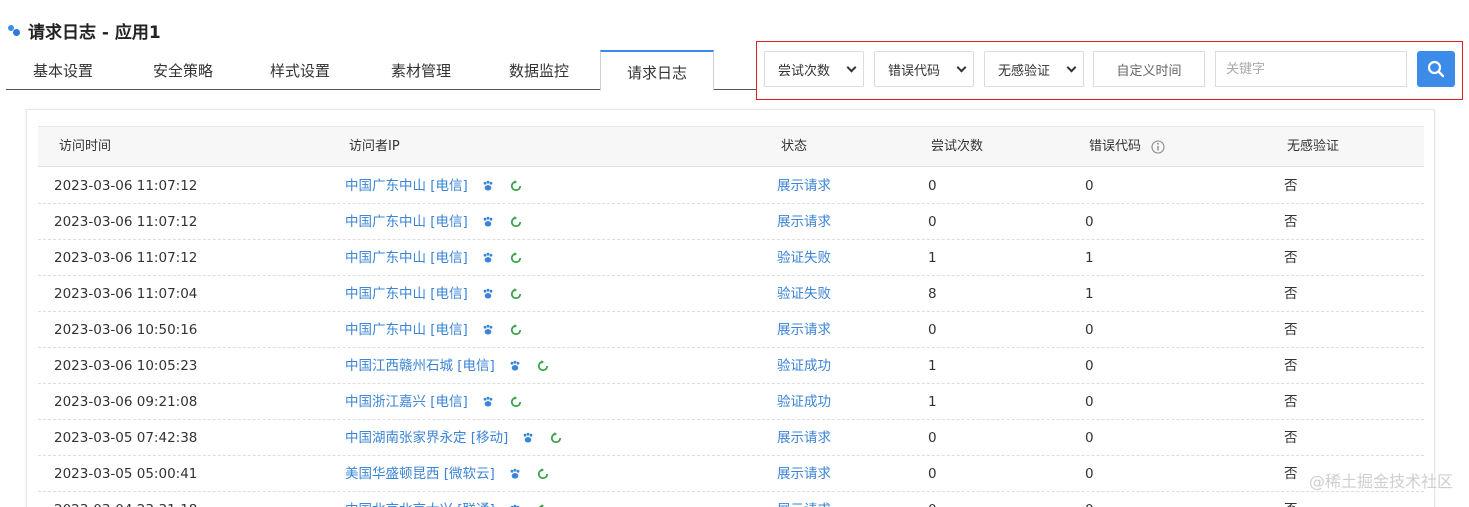 This screenshot has height=507, width=1469. What do you see at coordinates (421, 70) in the screenshot?
I see `tab-asset-management: 素材管理` at bounding box center [421, 70].